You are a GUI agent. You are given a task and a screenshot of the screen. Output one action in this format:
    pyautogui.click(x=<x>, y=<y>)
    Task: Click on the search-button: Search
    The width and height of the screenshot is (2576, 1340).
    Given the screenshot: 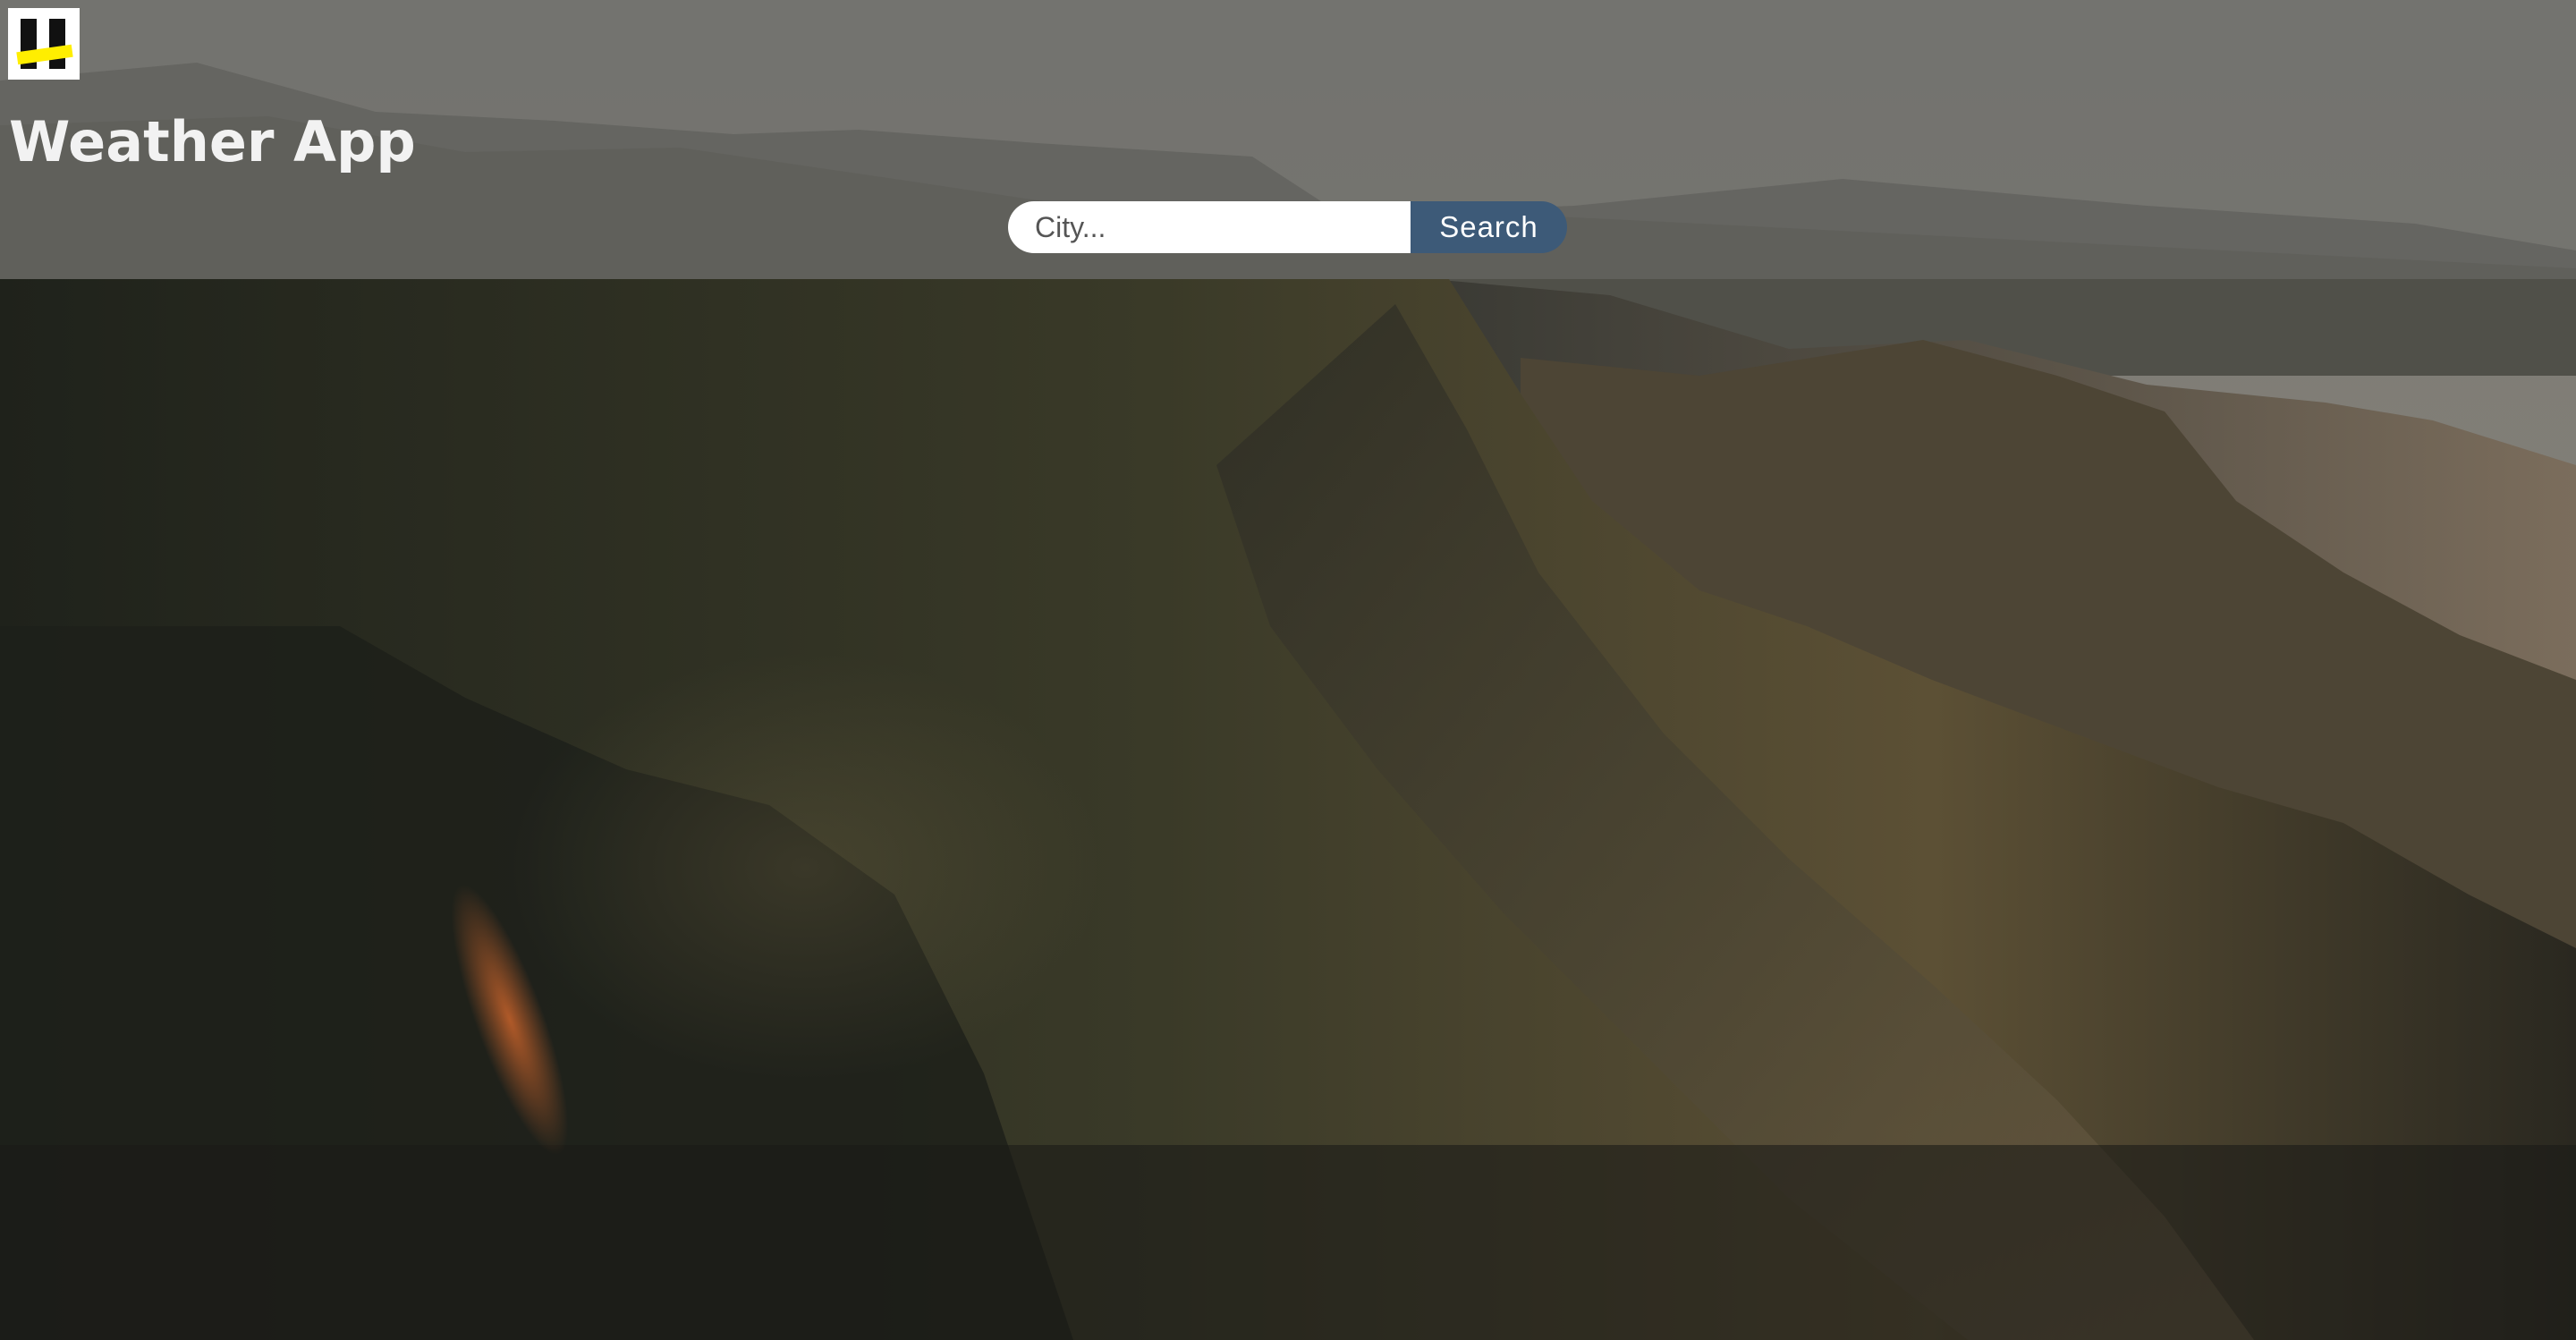 What is the action you would take?
    pyautogui.click(x=1489, y=227)
    